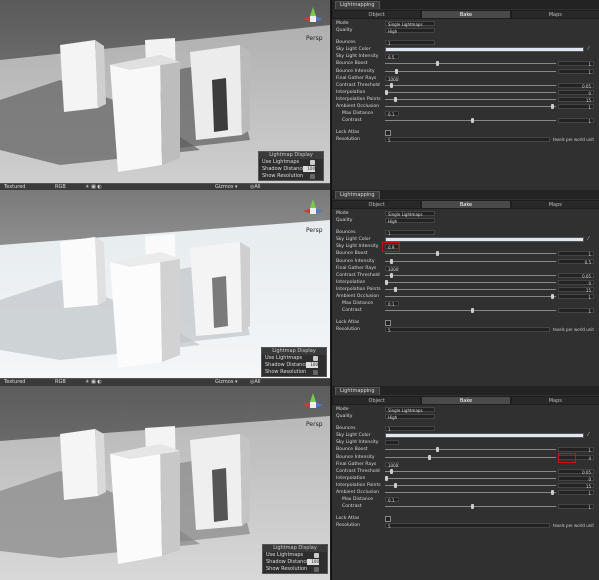  Describe the element at coordinates (576, 71) in the screenshot. I see `bounce-intensity-input: 1` at that location.